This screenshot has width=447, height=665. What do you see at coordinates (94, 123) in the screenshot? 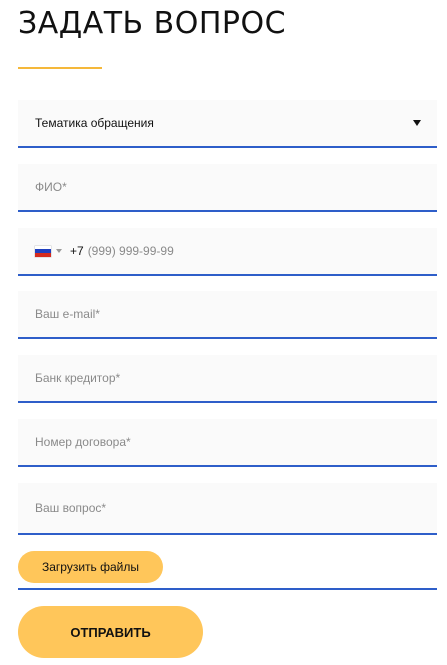
I see `topic-select-value: Тематика обращения` at bounding box center [94, 123].